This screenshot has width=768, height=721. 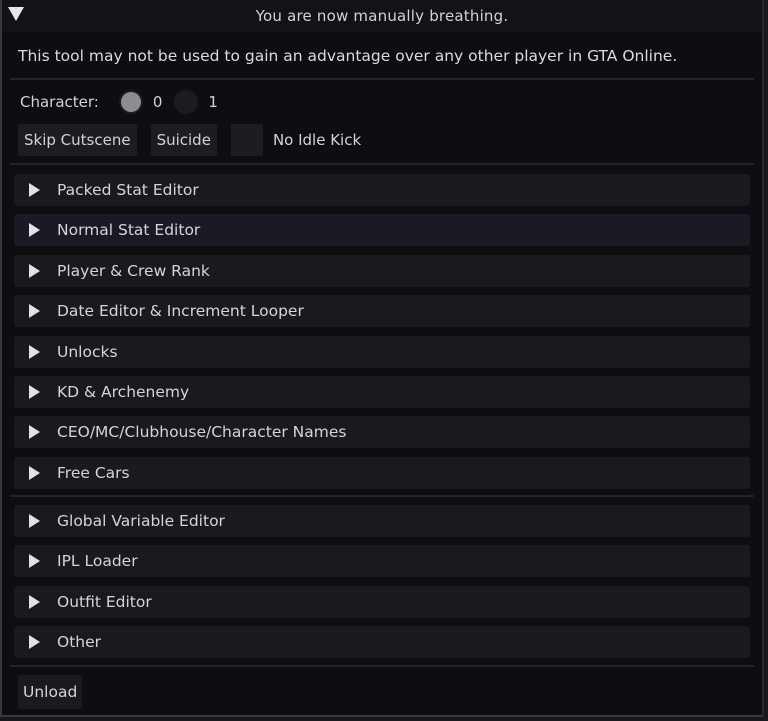 I want to click on suicide-button: Suicide, so click(x=183, y=140).